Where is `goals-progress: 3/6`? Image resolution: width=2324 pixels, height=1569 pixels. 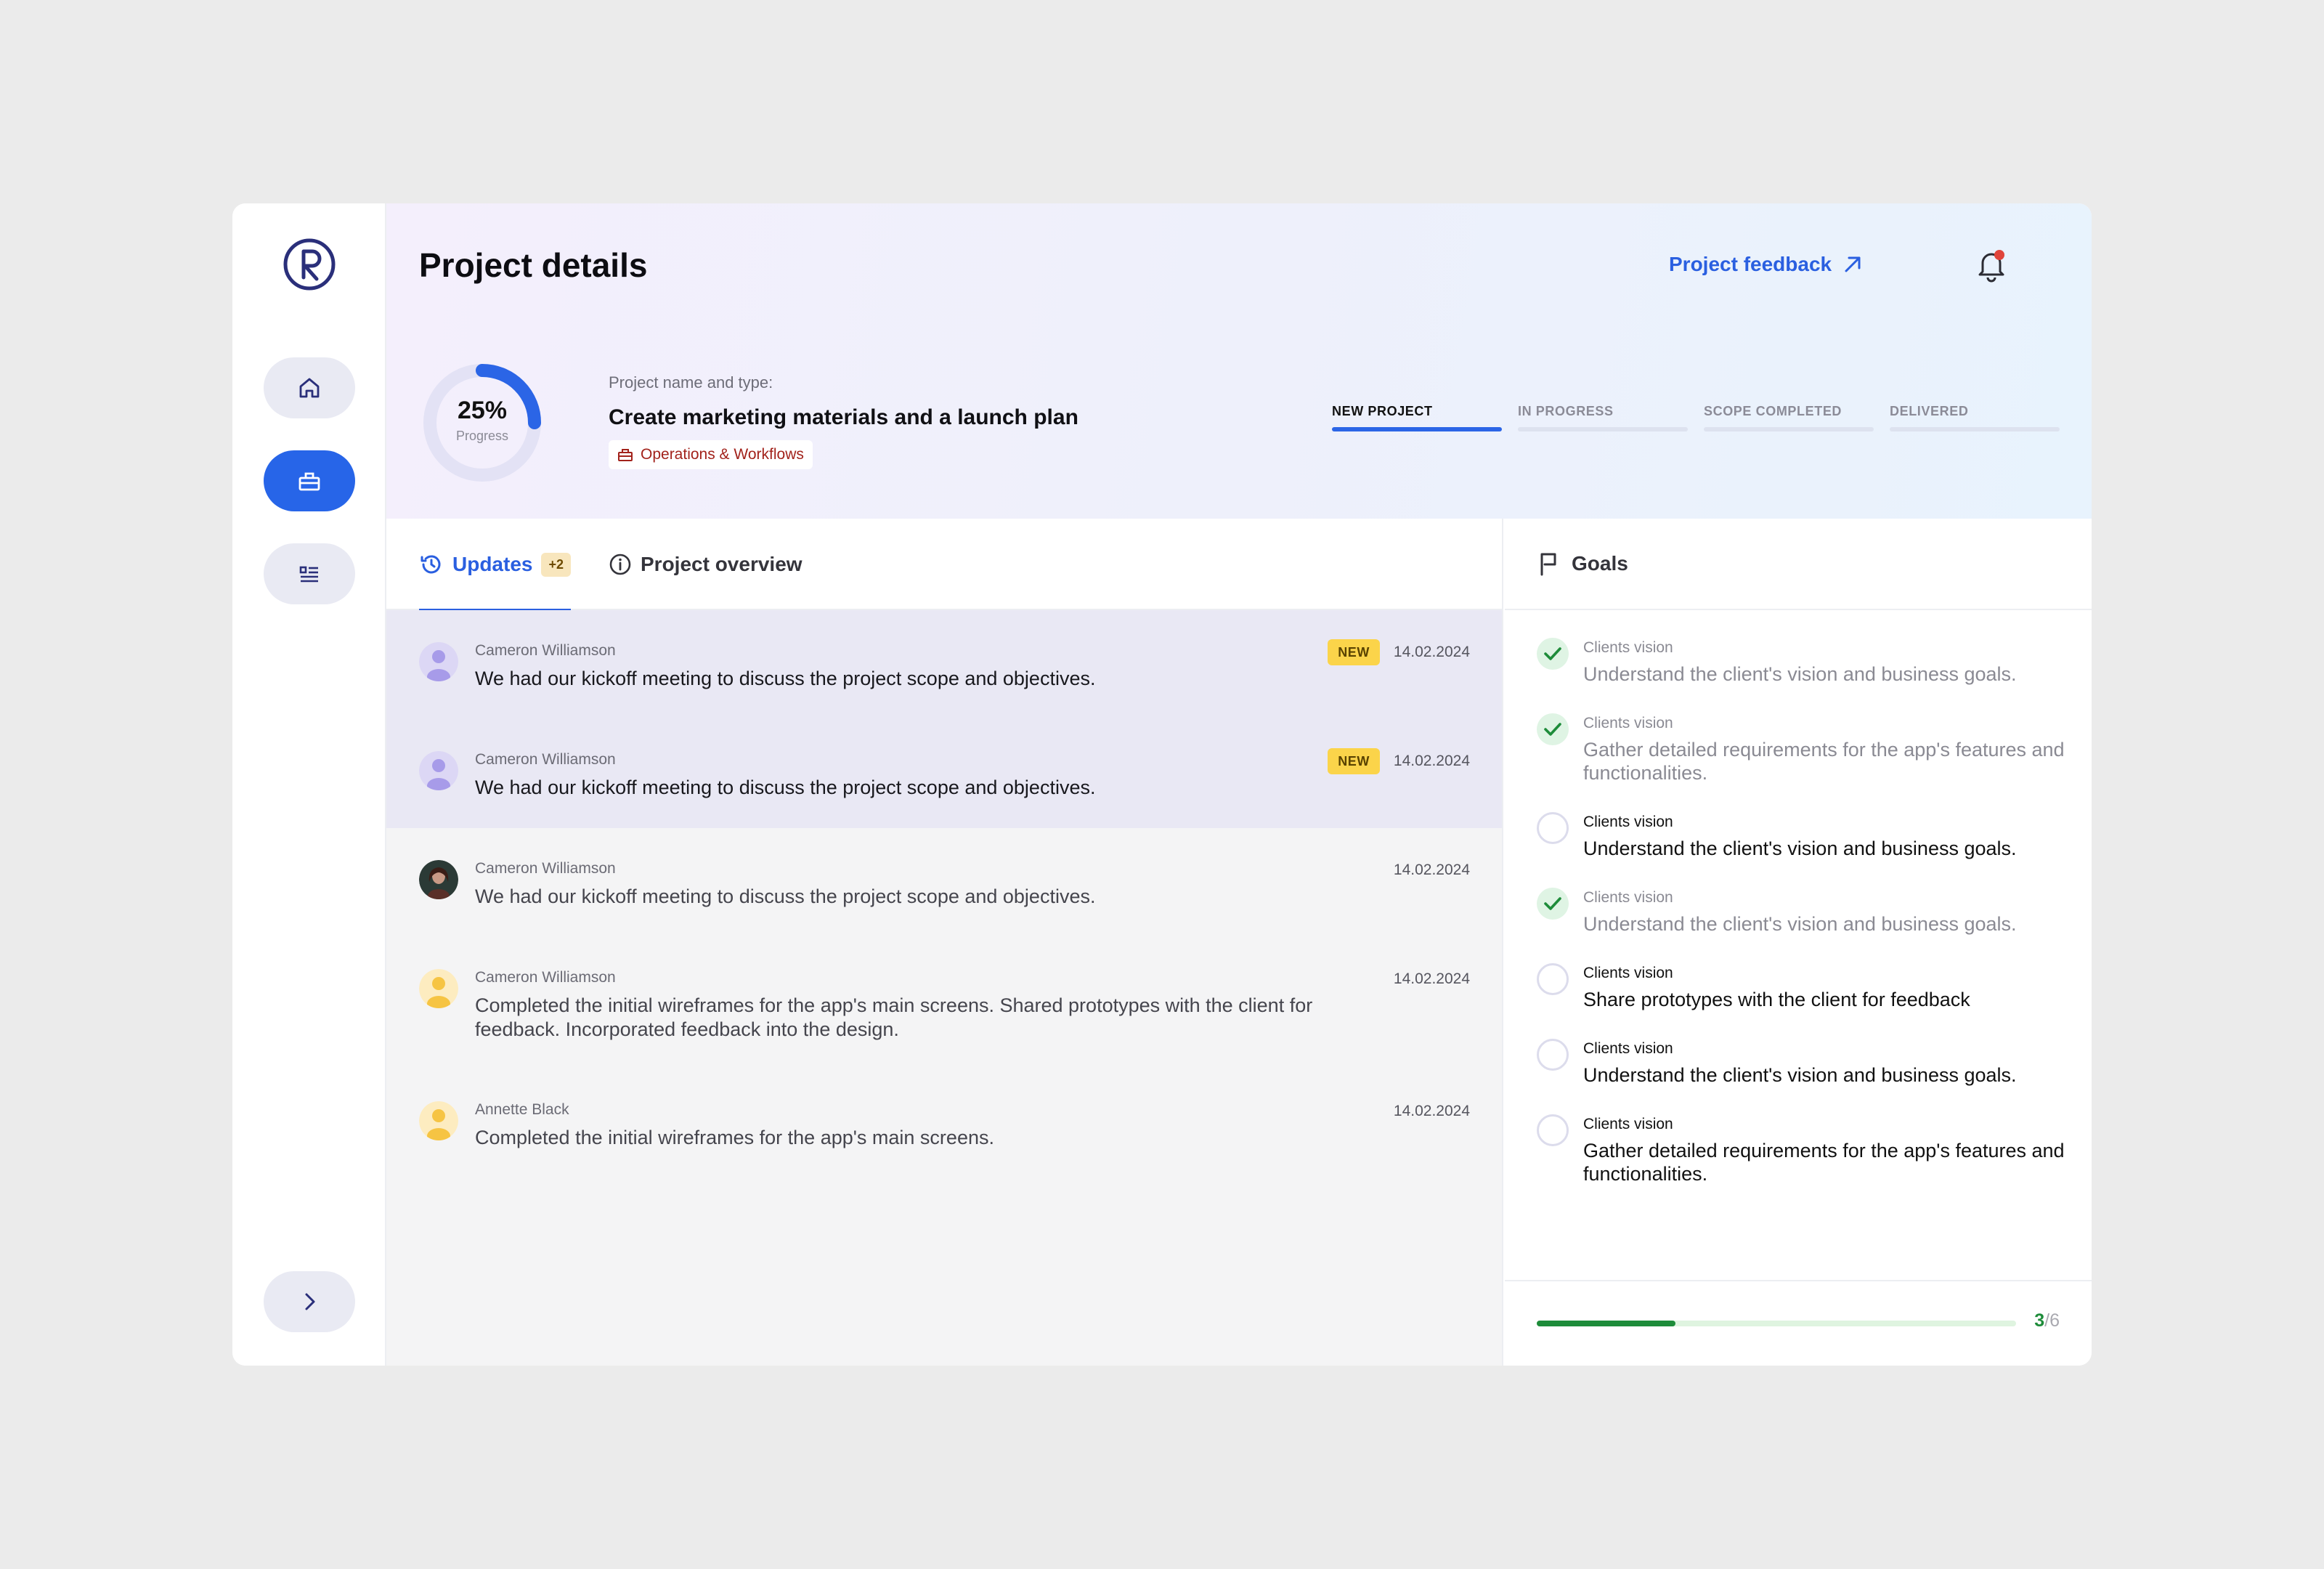 goals-progress: 3/6 is located at coordinates (1798, 1323).